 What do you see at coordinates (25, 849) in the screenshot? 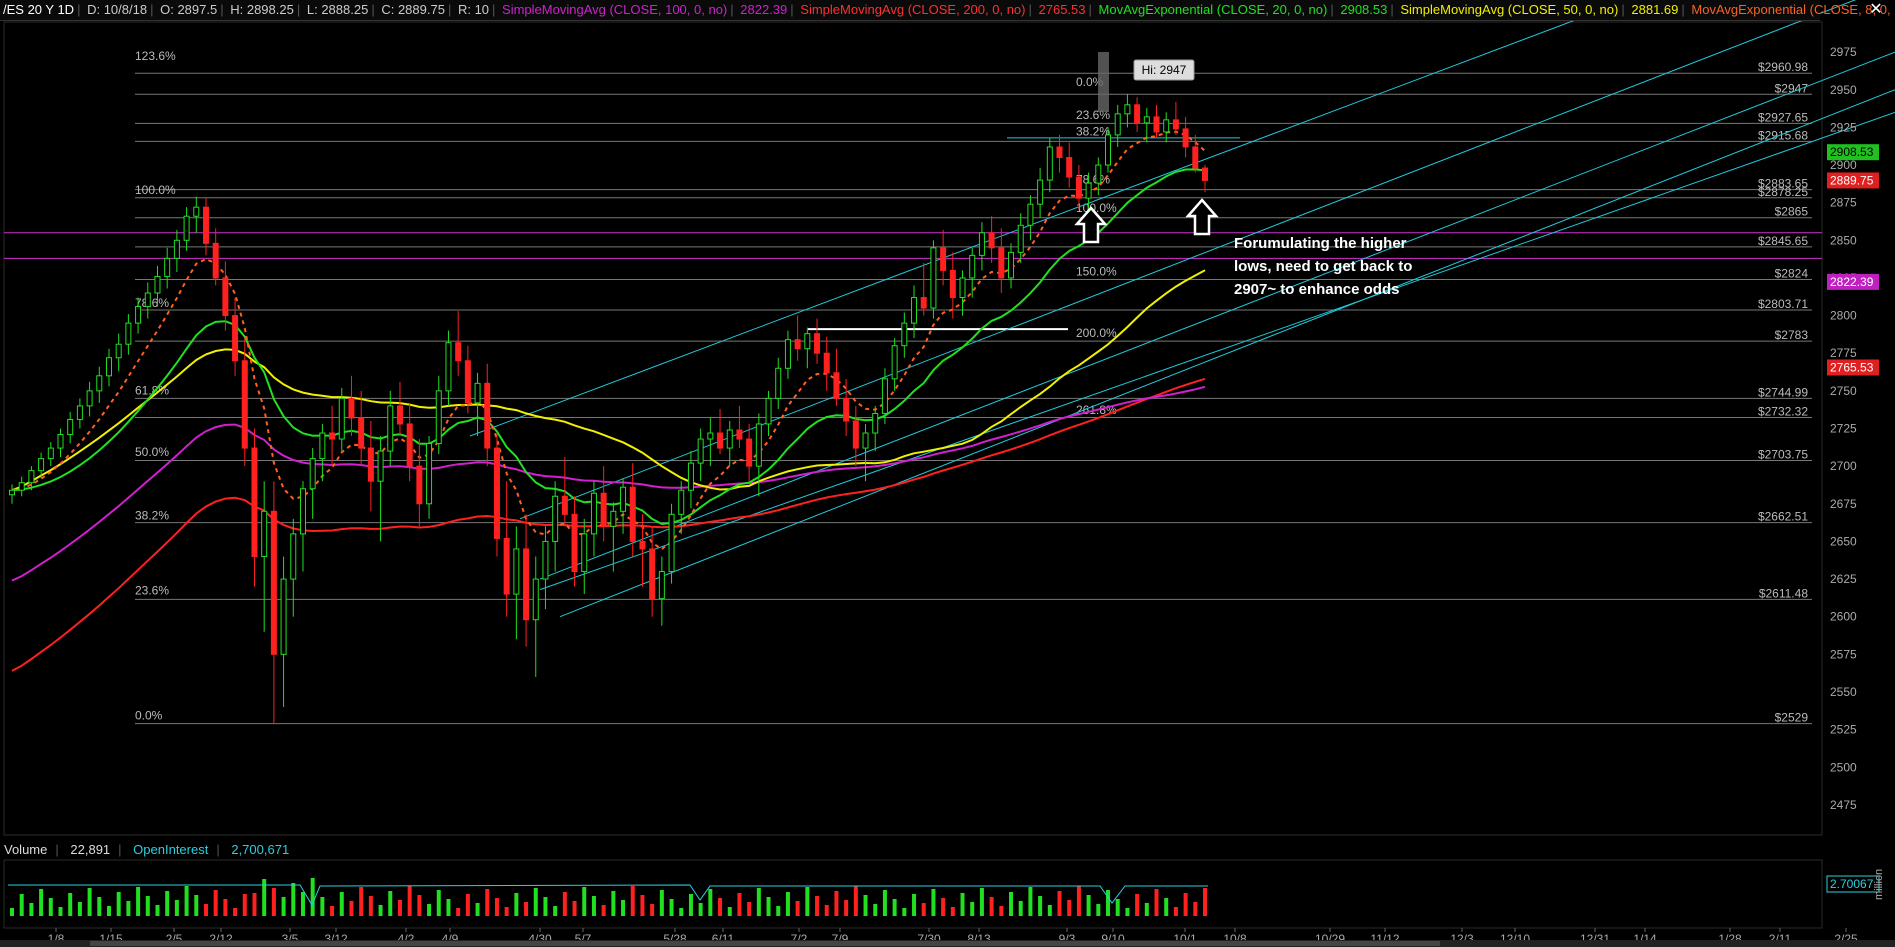
I see `volume-label: Volume` at bounding box center [25, 849].